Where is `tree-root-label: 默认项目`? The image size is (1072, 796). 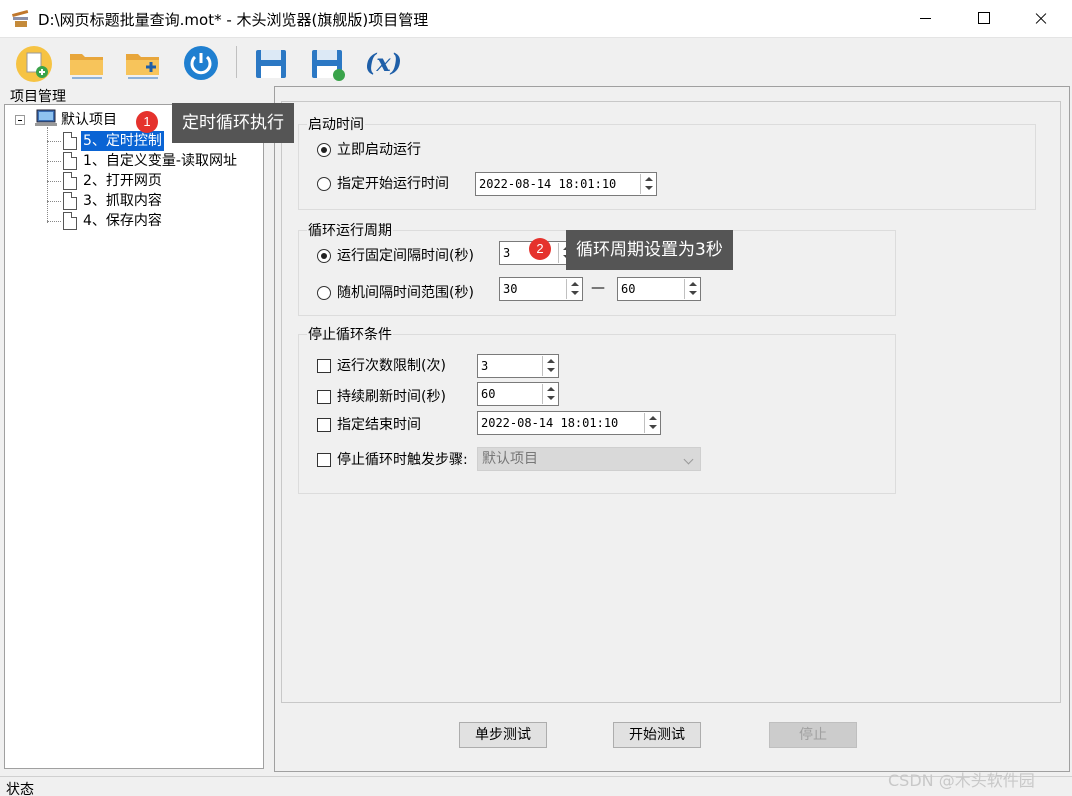
tree-root-label: 默认项目 is located at coordinates (89, 119).